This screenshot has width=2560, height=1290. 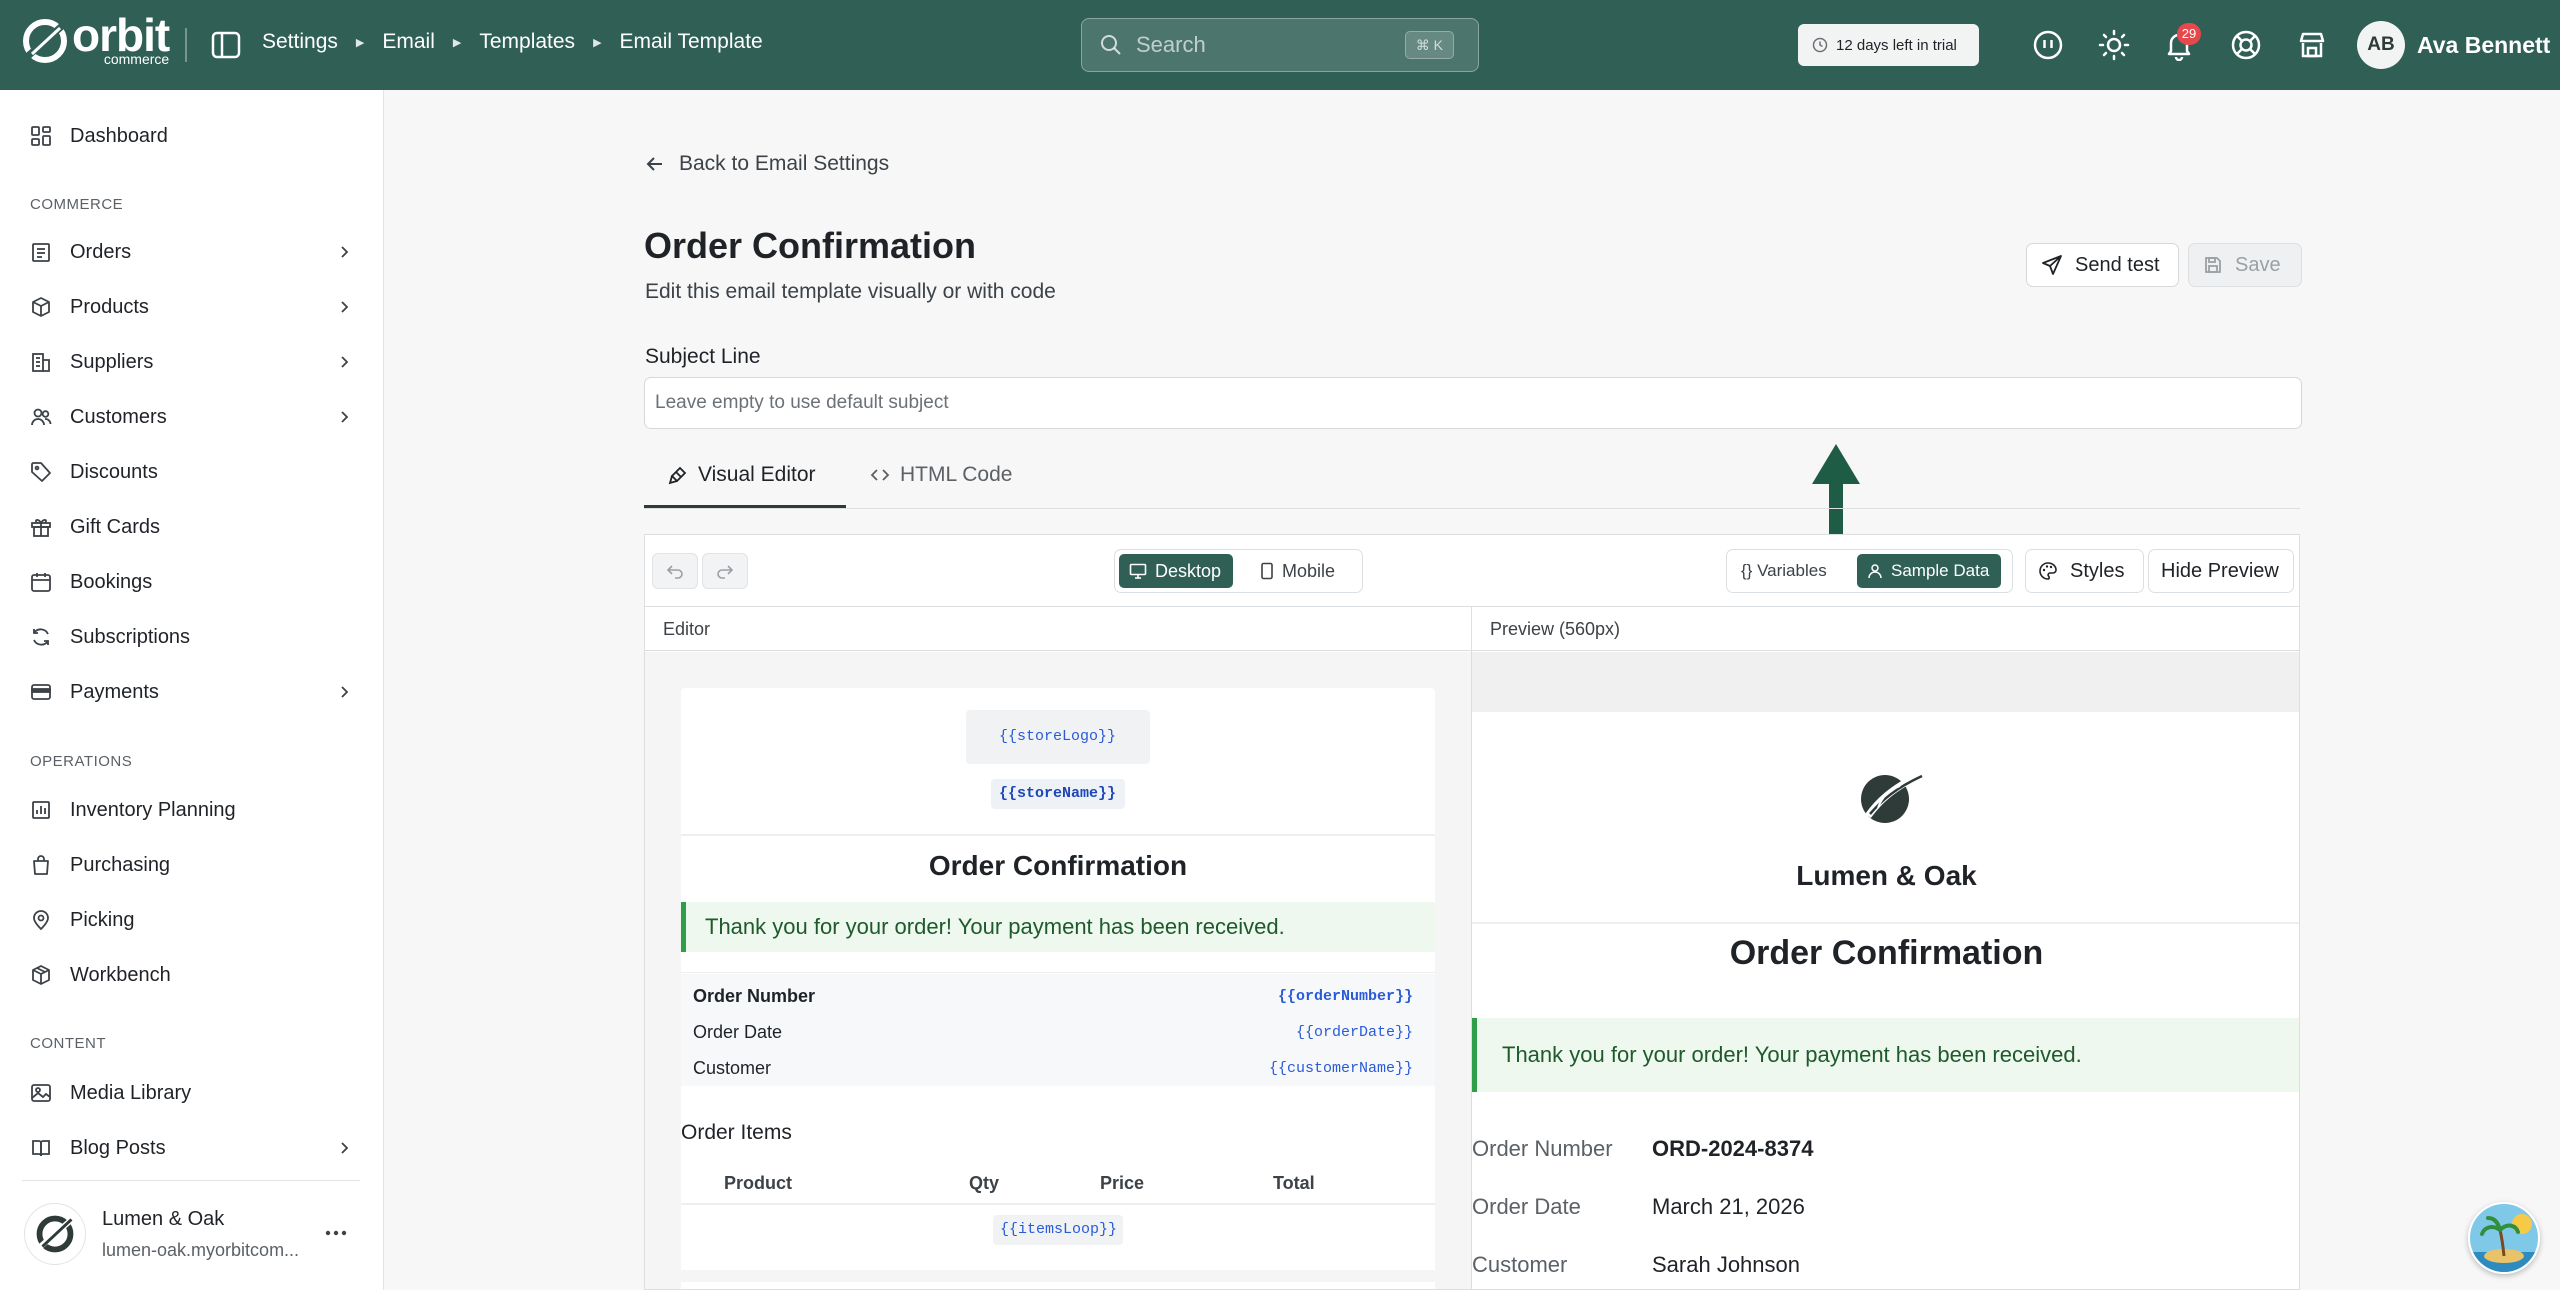 What do you see at coordinates (1309, 570) in the screenshot?
I see `mobile-label: Mobile` at bounding box center [1309, 570].